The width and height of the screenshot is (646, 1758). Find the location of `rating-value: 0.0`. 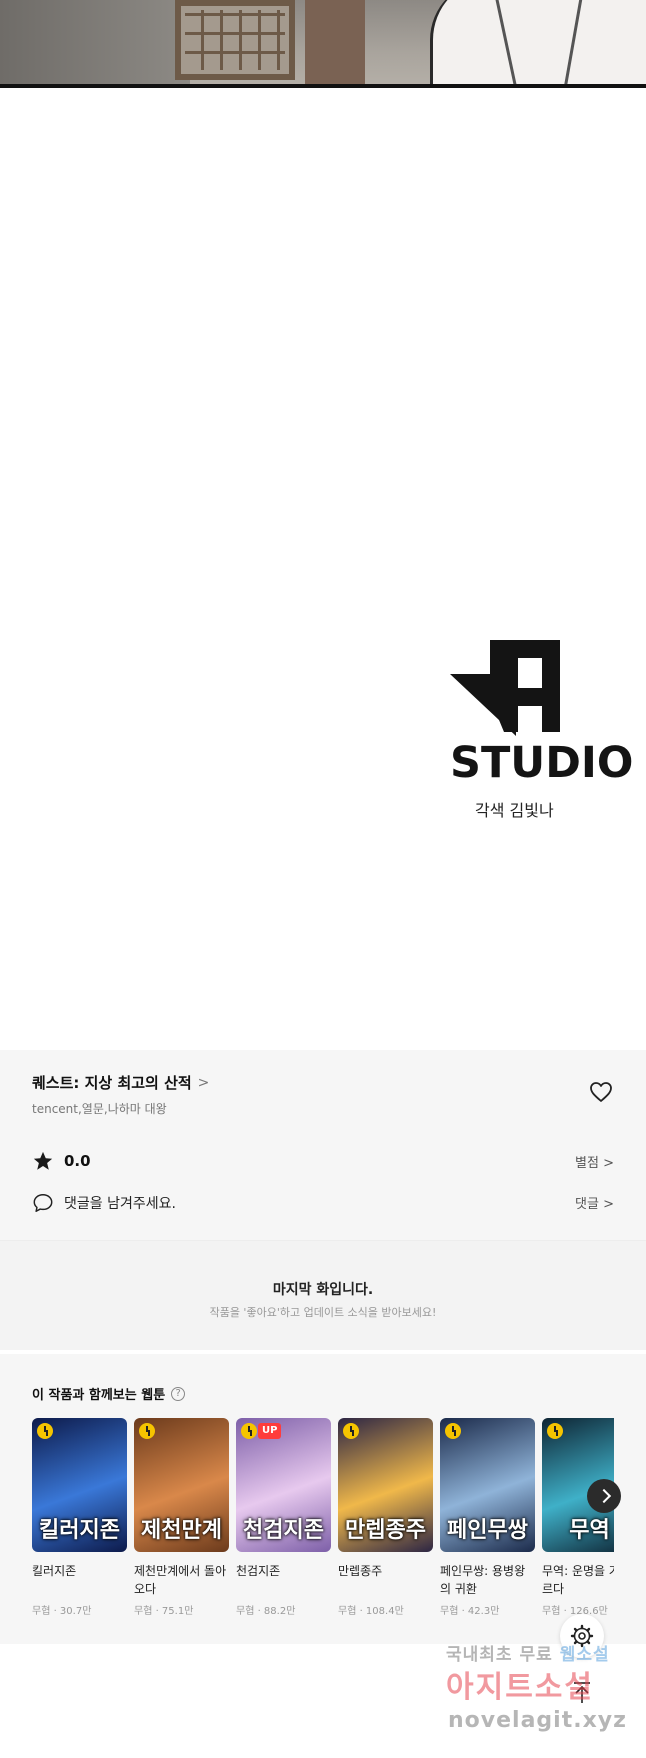

rating-value: 0.0 is located at coordinates (77, 1161).